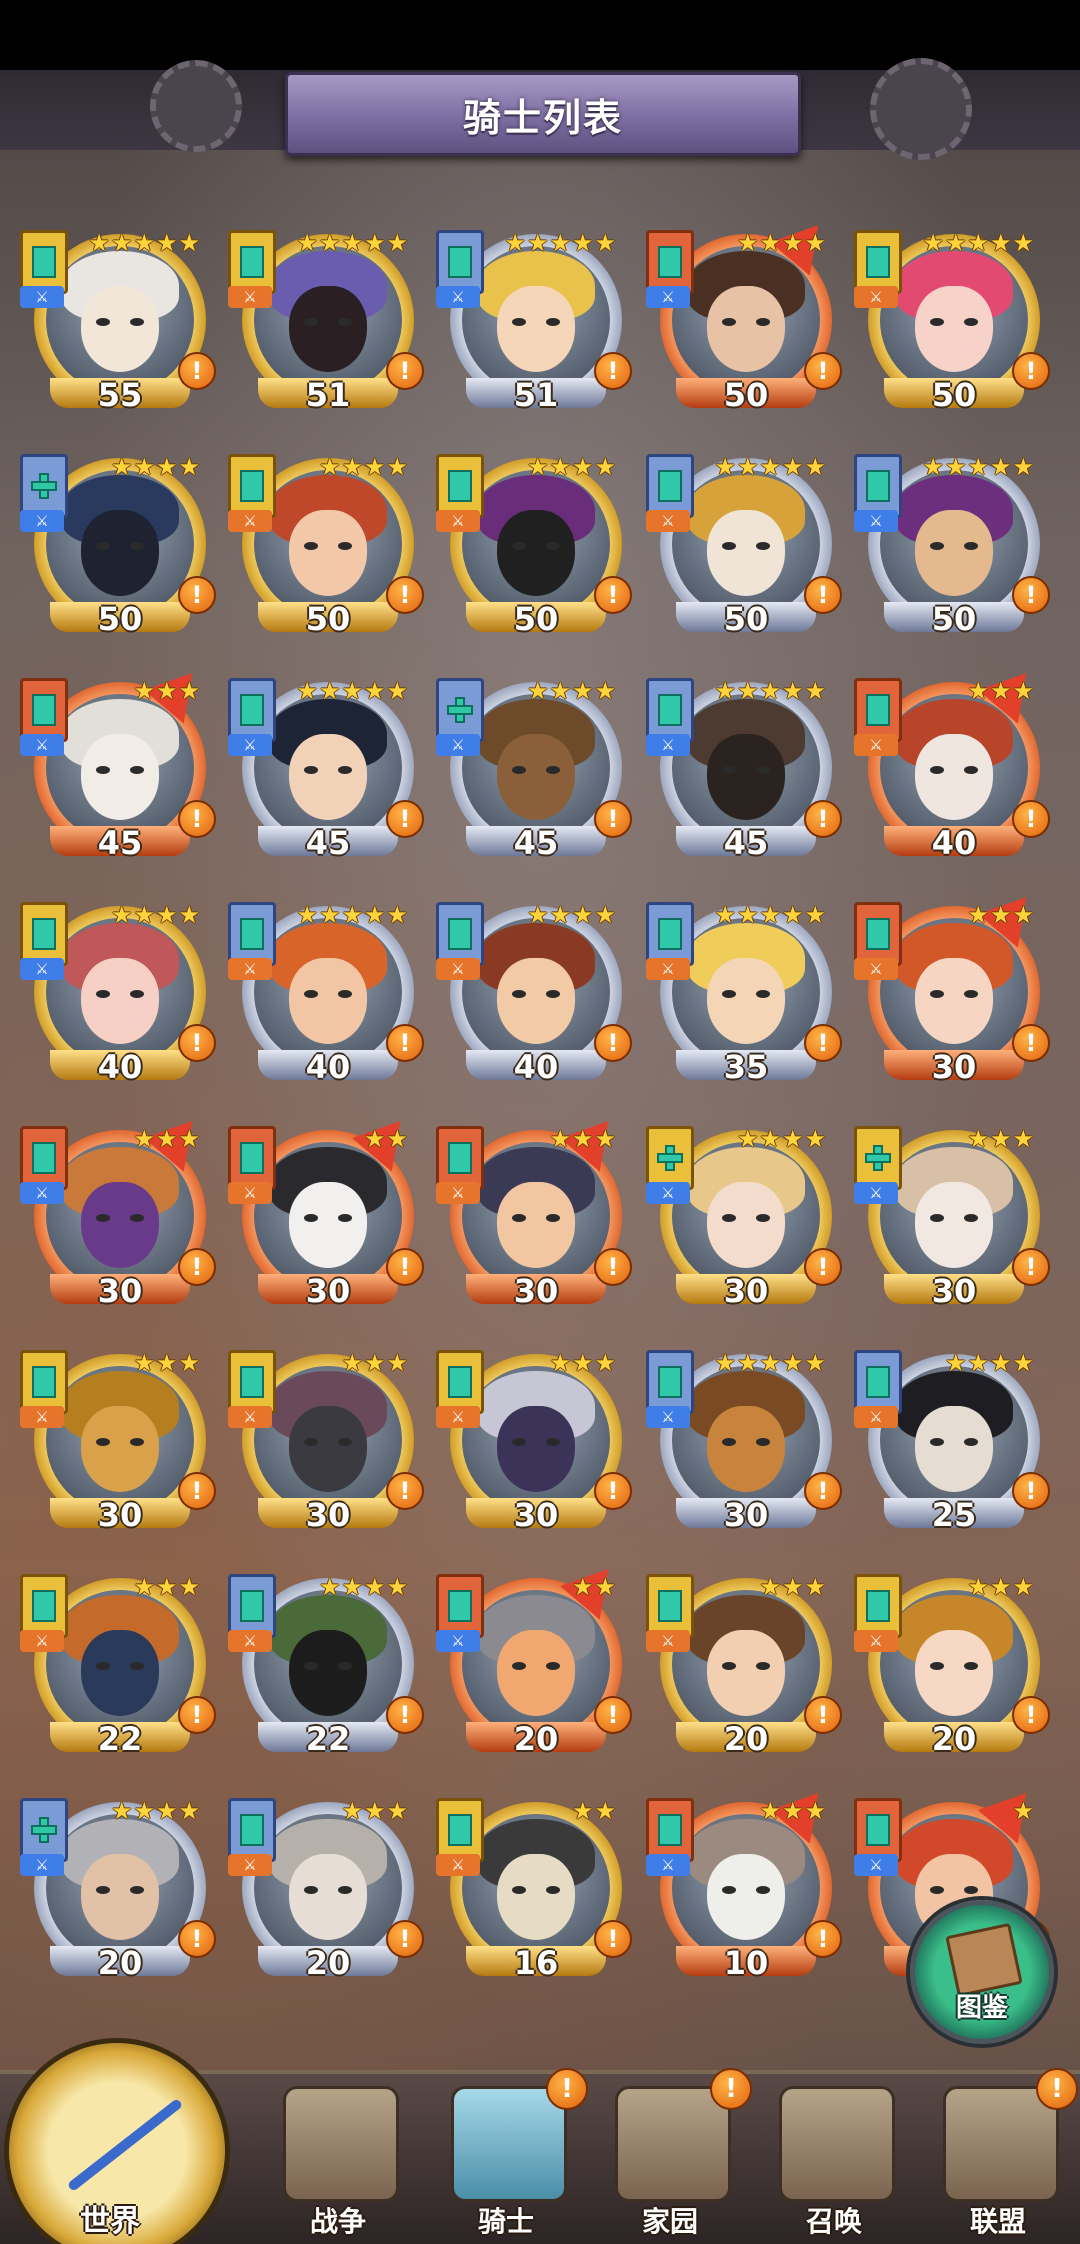  What do you see at coordinates (823, 1267) in the screenshot?
I see `upgrade-alert-icon: !` at bounding box center [823, 1267].